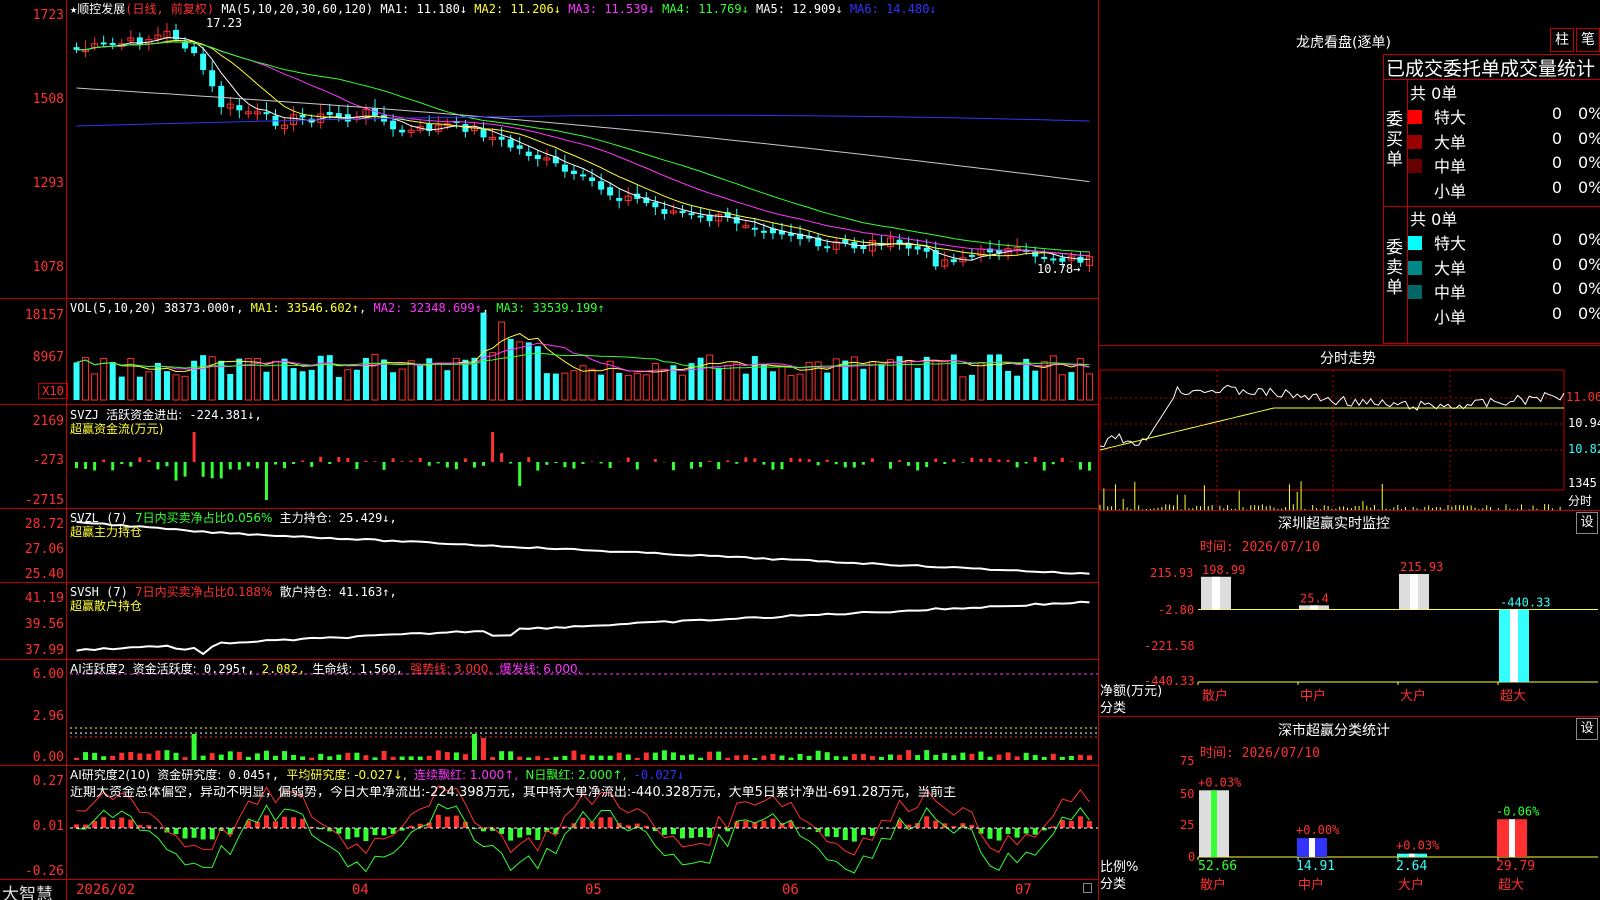  I want to click on svsh-subtitle: 超赢散户持仓, so click(106, 606).